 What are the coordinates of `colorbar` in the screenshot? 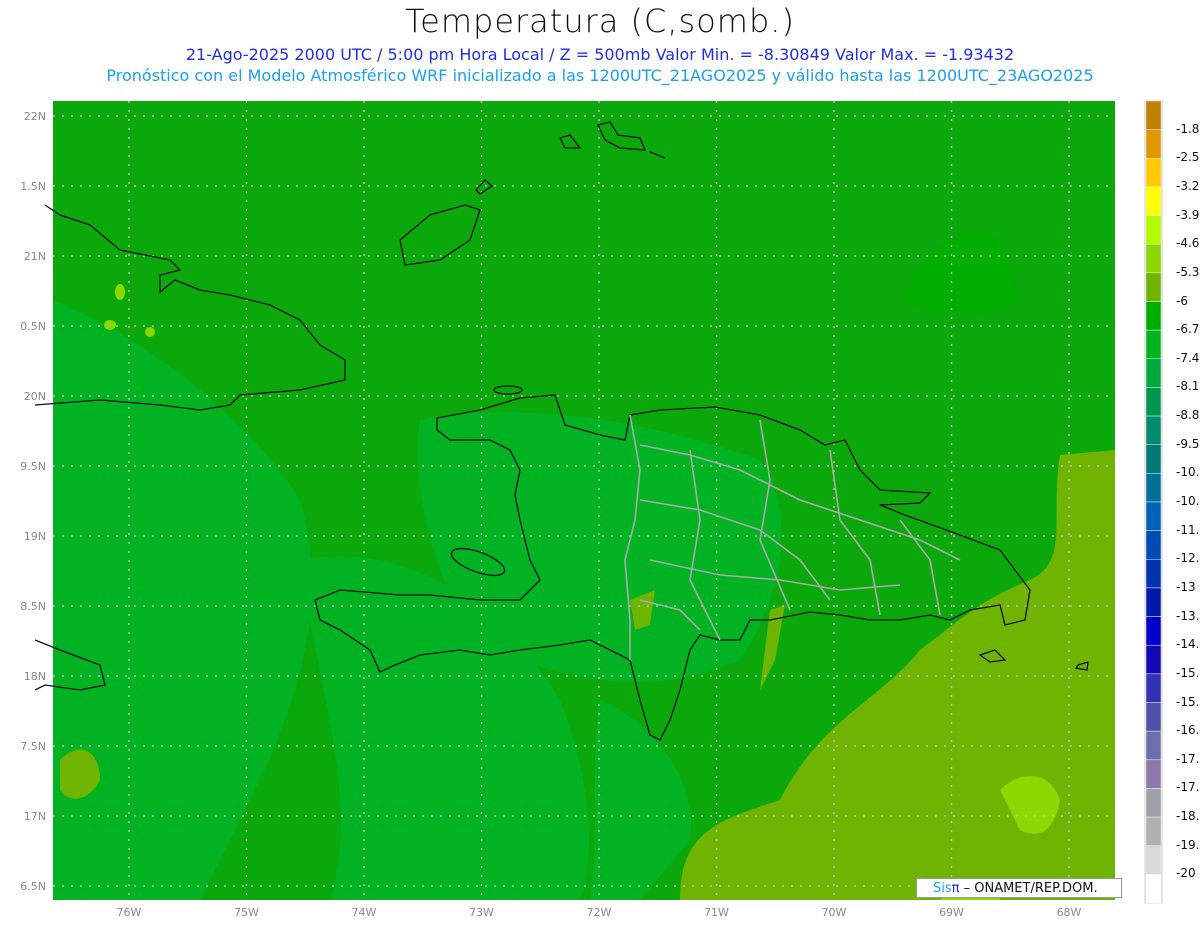 It's located at (1153, 502).